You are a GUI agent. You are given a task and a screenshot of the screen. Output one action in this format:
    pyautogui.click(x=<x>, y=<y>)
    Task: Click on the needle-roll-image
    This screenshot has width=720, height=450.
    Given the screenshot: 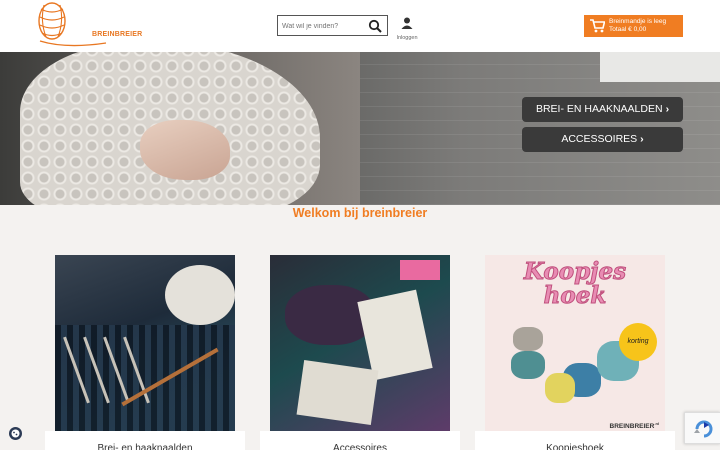 What is the action you would take?
    pyautogui.click(x=145, y=379)
    